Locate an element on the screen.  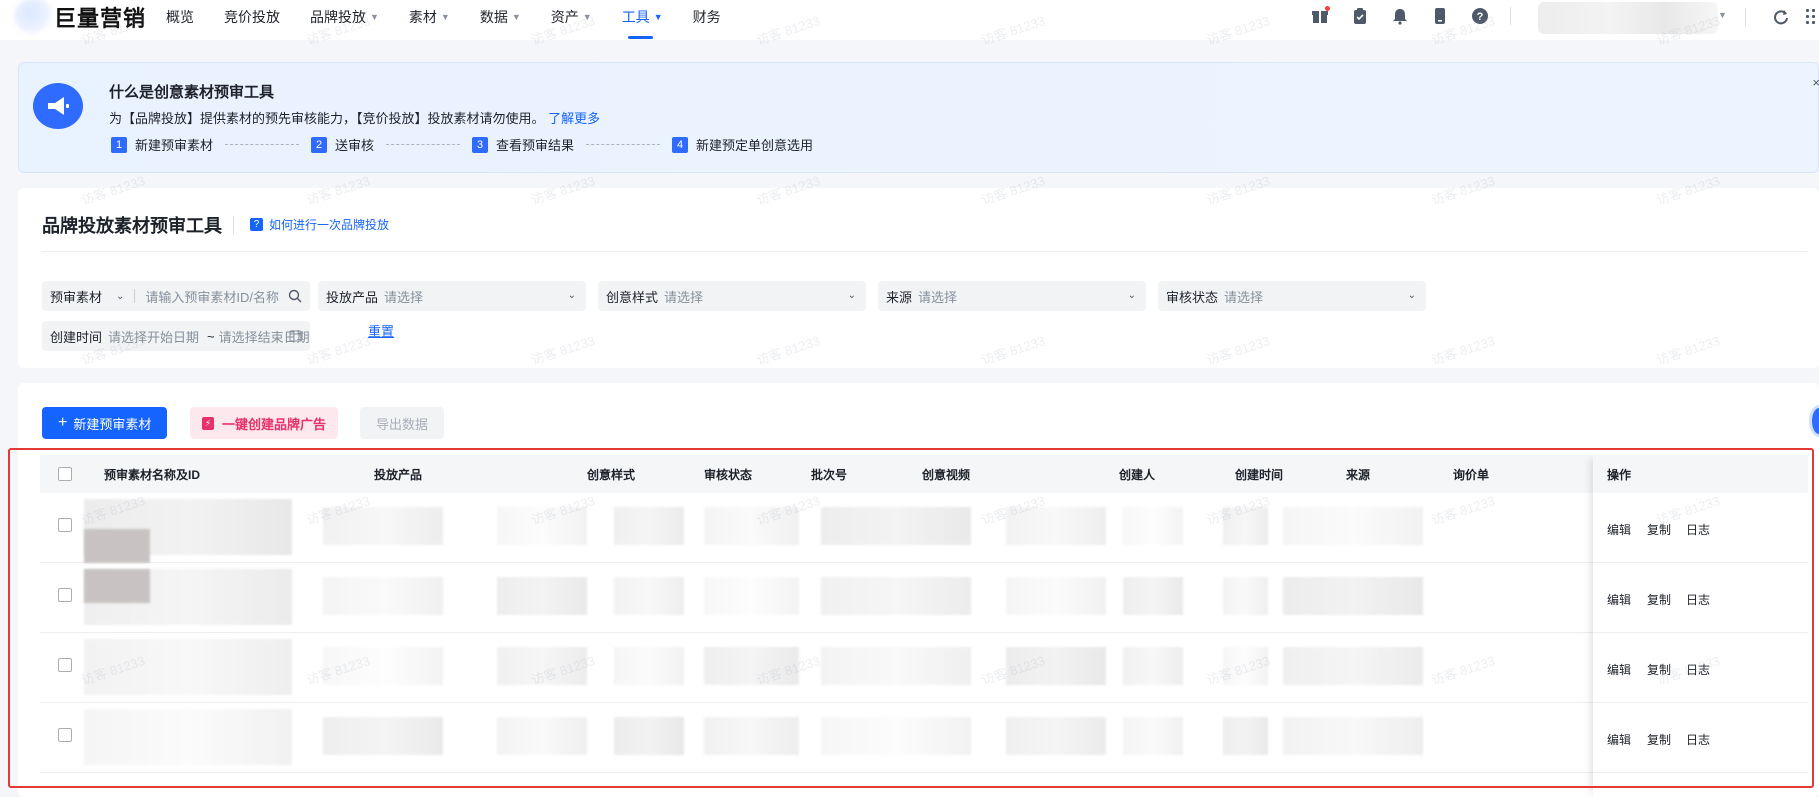
col-creator: 创建人 is located at coordinates (1137, 475).